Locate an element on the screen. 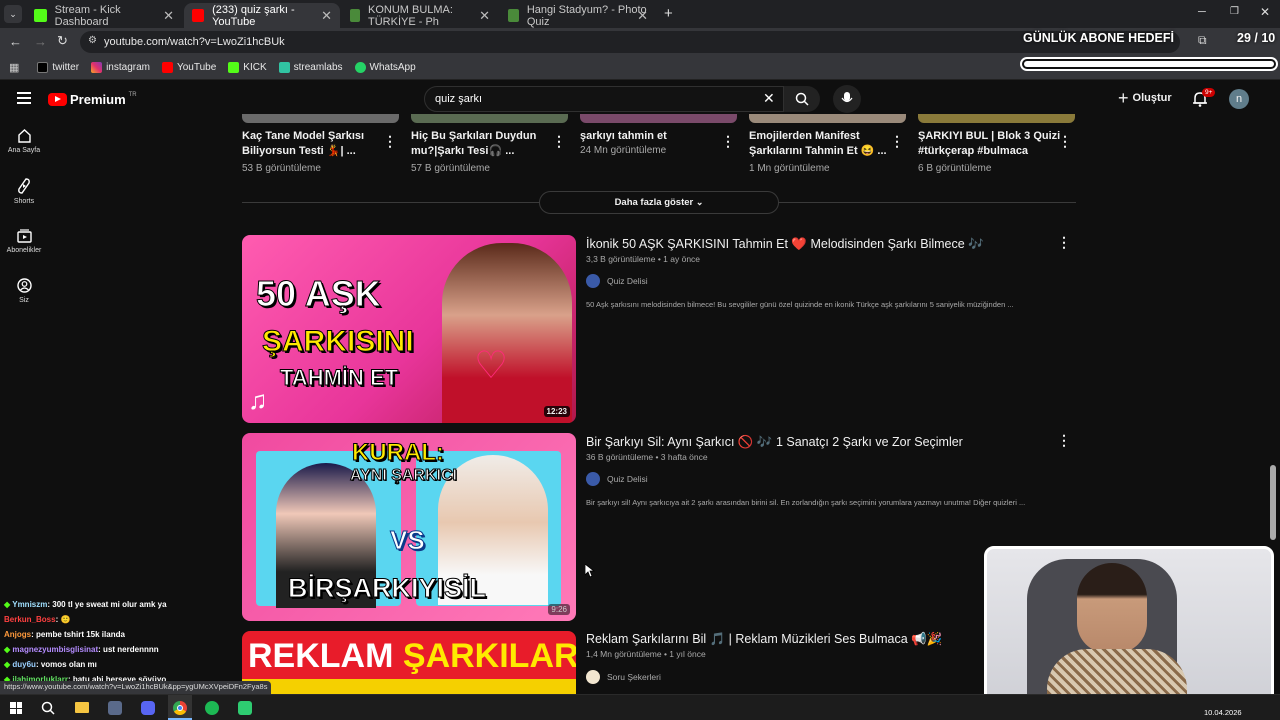 The image size is (1280, 720). duration-badge: 9:26 is located at coordinates (559, 609).